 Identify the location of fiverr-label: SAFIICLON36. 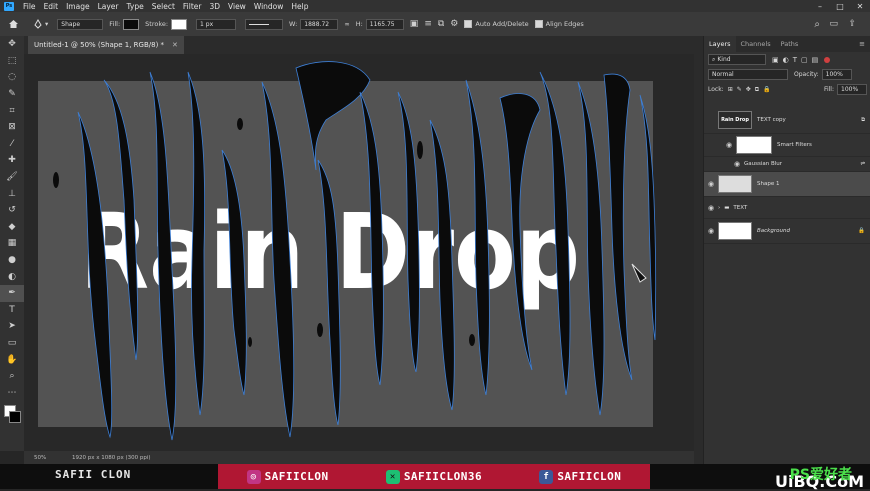
(443, 476).